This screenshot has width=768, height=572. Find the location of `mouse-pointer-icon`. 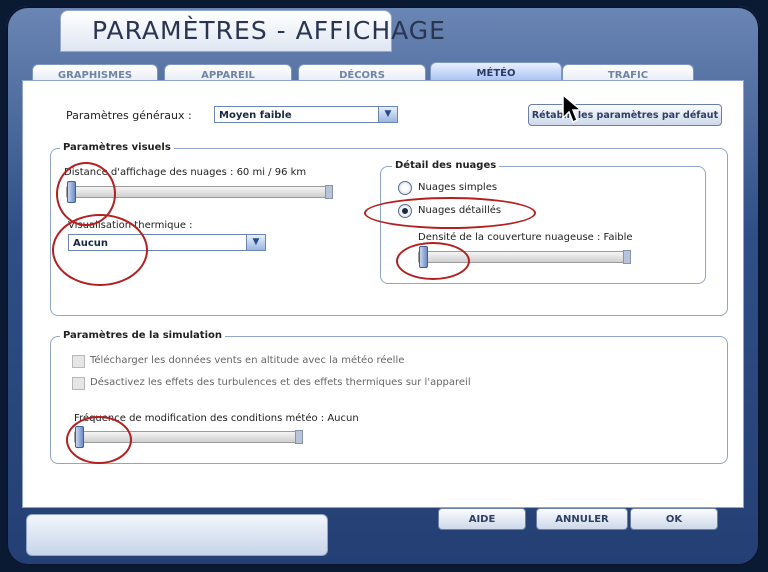

mouse-pointer-icon is located at coordinates (573, 109).